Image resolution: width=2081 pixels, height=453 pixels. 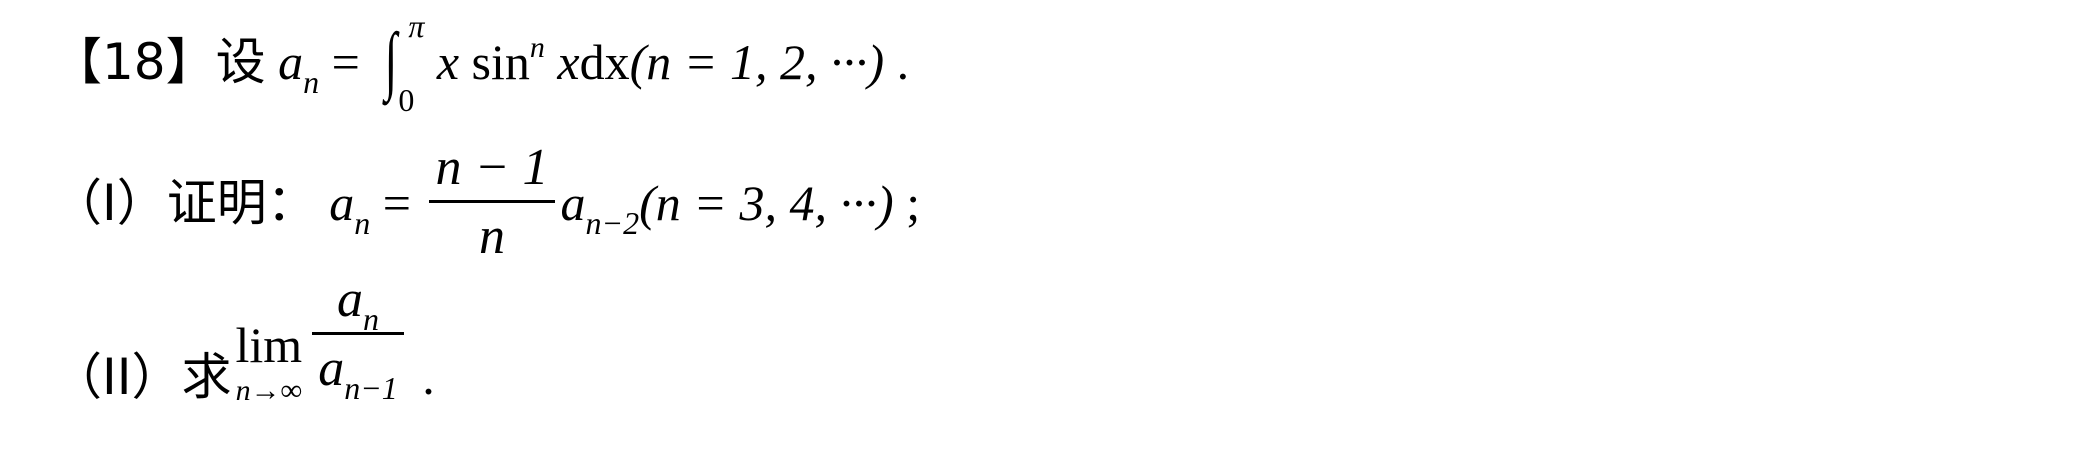 I want to click on intro-word: 设, so click(x=240, y=62).